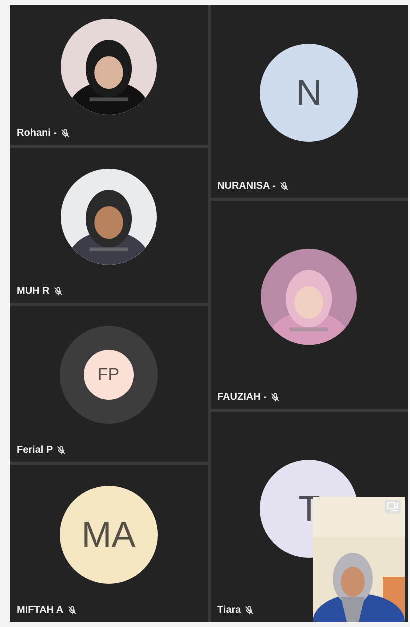 The image size is (410, 627). I want to click on participant-name: FAUZIAH -, so click(242, 397).